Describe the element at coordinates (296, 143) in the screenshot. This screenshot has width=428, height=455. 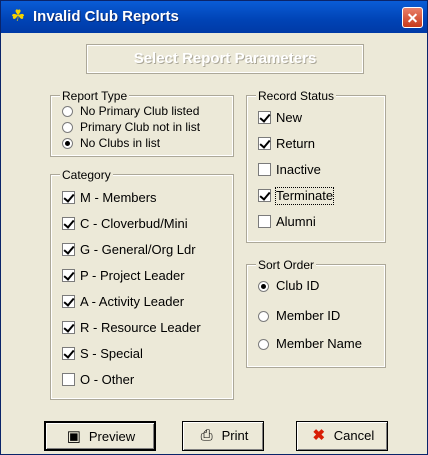
I see `item-label: Return` at that location.